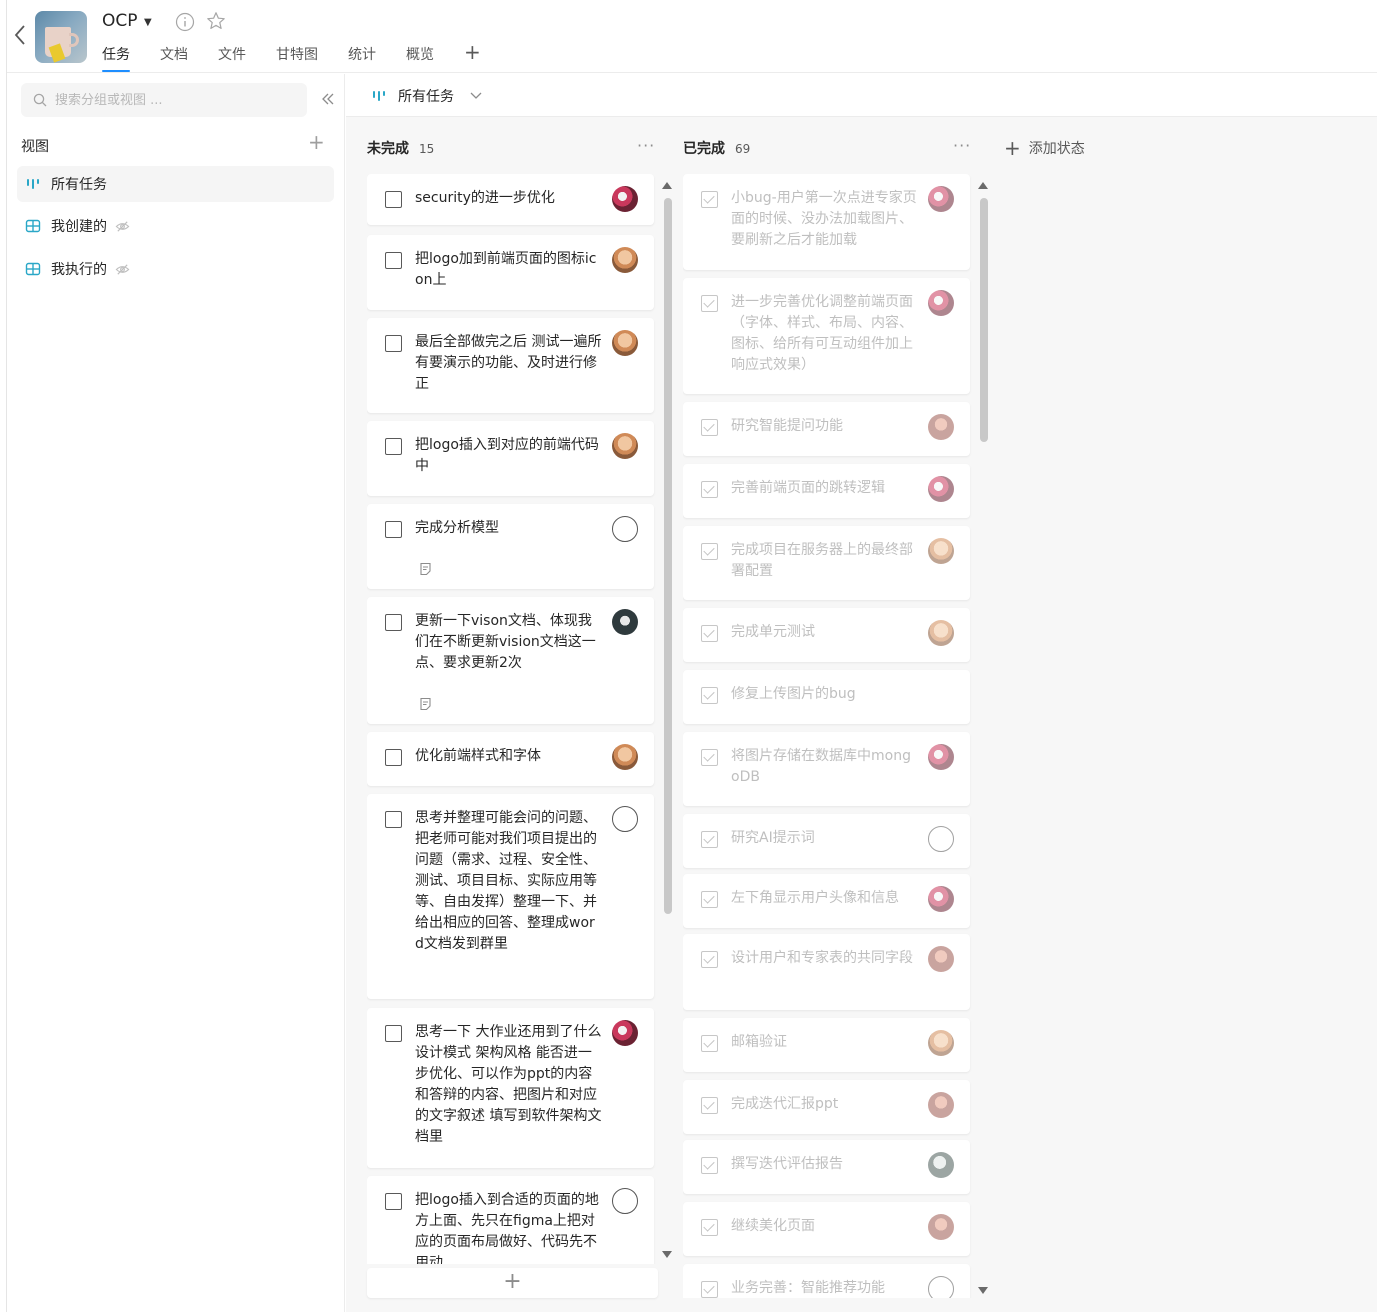 The width and height of the screenshot is (1377, 1312). Describe the element at coordinates (826, 972) in the screenshot. I see `task-card: 设计用户和专家表的共同字段` at that location.